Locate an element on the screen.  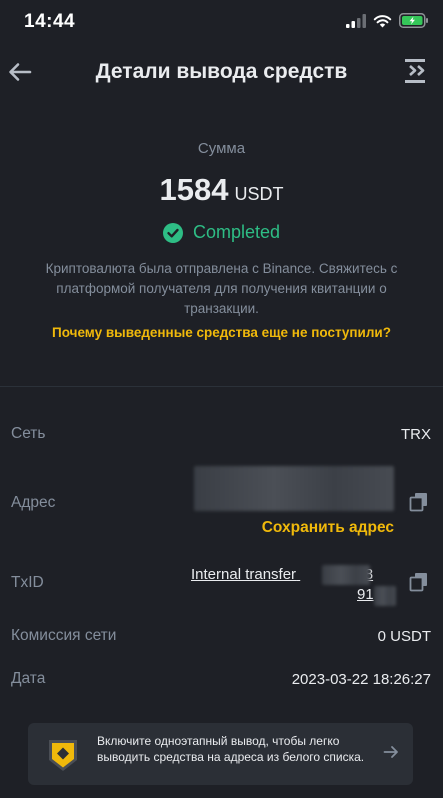
date-value: 2023-03-22 18:26:27 is located at coordinates (361, 679).